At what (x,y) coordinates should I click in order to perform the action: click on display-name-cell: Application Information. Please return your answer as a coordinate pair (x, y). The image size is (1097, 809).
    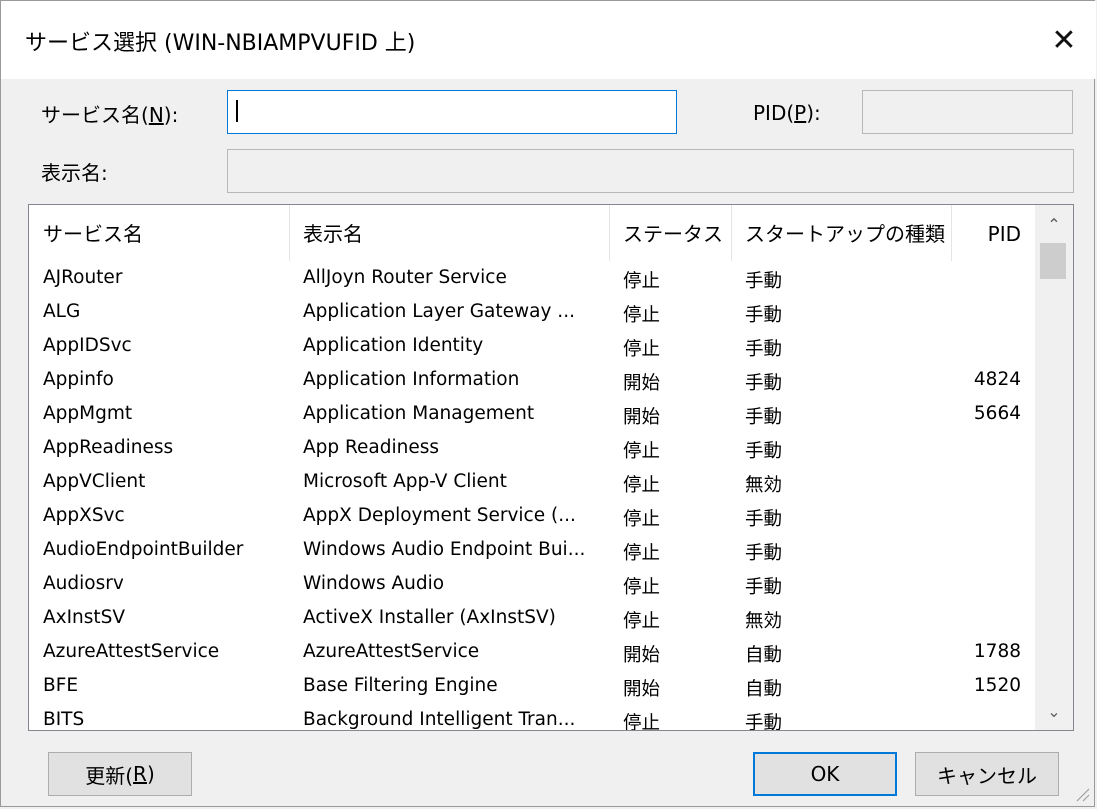
    Looking at the image, I should click on (411, 379).